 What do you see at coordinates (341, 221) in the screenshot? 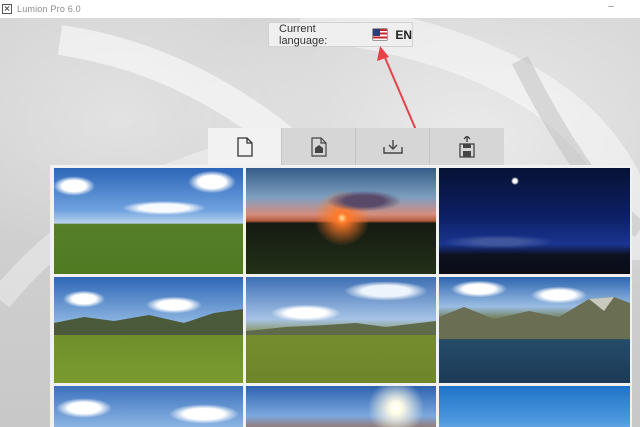
I see `scene-sunset` at bounding box center [341, 221].